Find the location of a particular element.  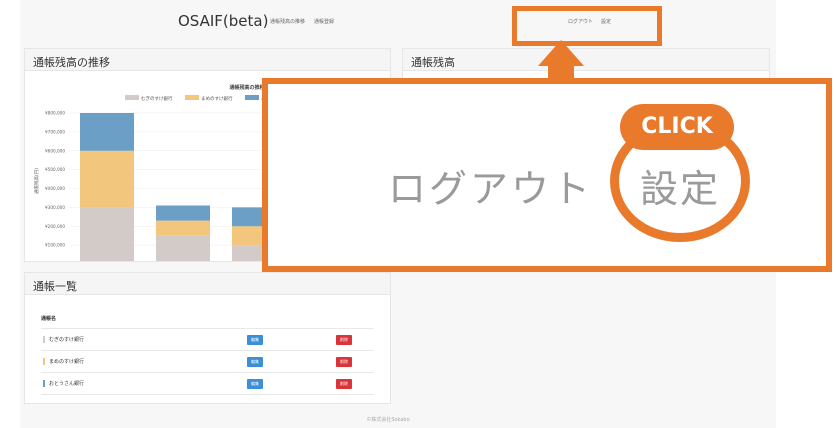

account-name: おとうさん銀行 is located at coordinates (63, 383).